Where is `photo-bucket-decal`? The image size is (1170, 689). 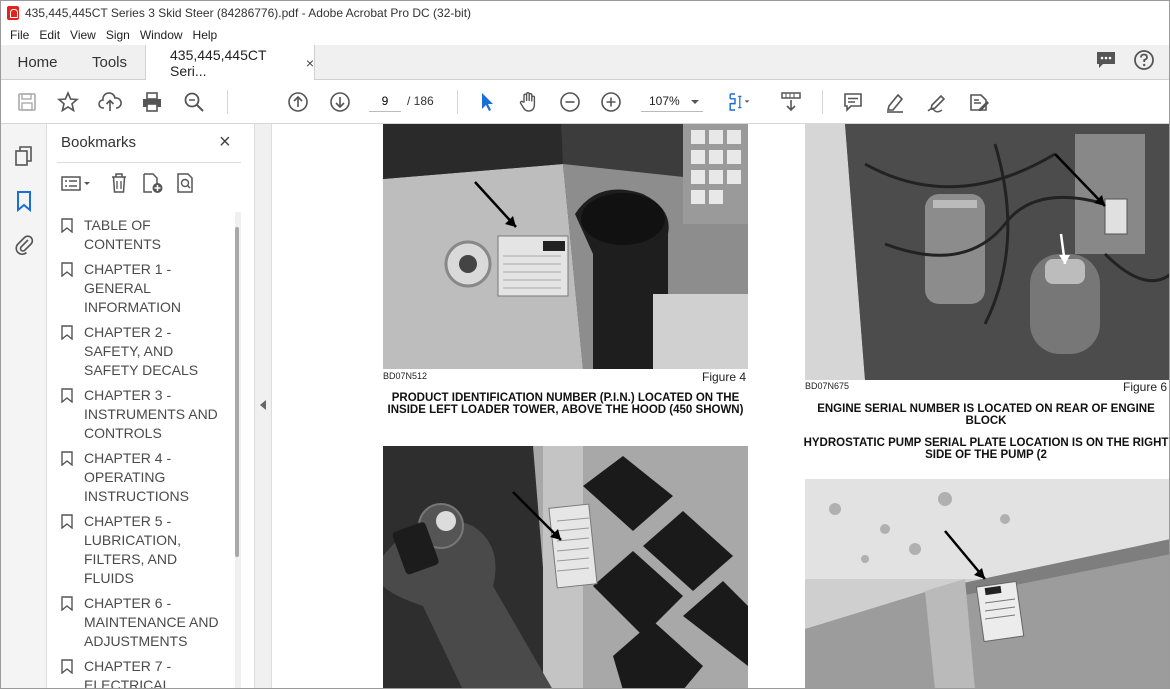
photo-bucket-decal is located at coordinates (987, 583).